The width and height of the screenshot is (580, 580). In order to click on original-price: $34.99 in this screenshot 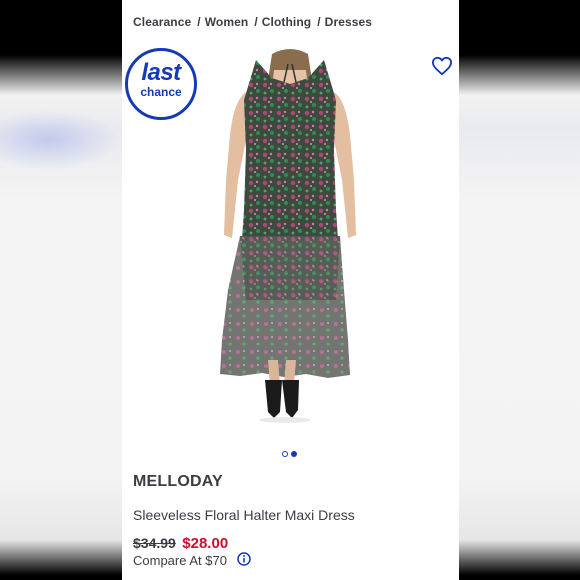, I will do `click(154, 543)`.